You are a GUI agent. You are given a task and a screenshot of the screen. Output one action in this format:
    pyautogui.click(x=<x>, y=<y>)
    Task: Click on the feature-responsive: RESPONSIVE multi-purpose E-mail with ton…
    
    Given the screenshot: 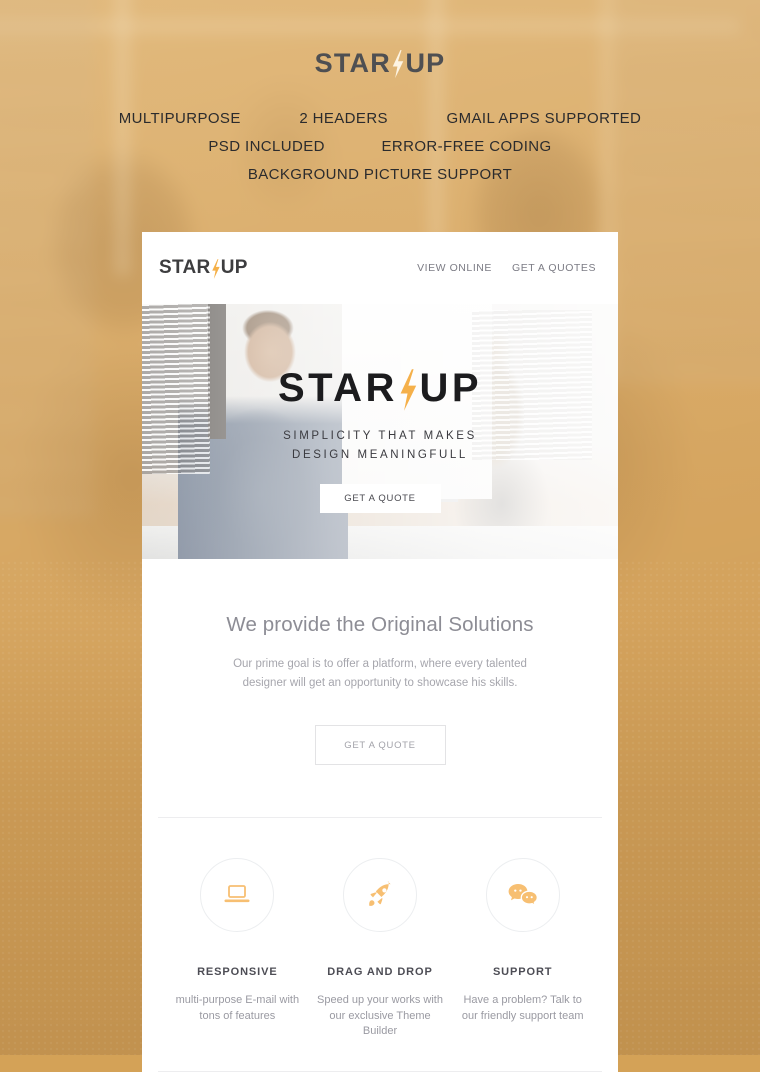 What is the action you would take?
    pyautogui.click(x=237, y=949)
    